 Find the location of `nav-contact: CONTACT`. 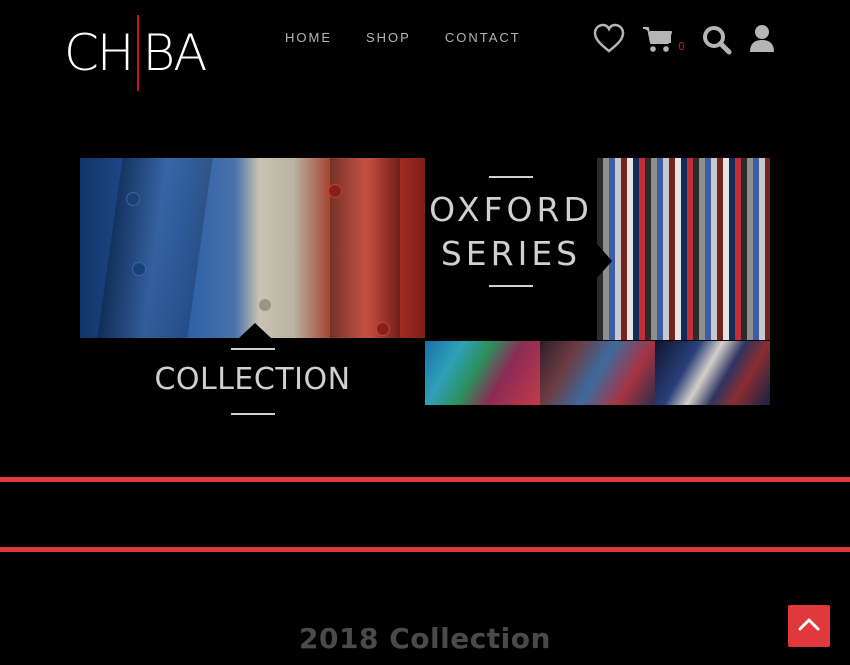

nav-contact: CONTACT is located at coordinates (483, 37).